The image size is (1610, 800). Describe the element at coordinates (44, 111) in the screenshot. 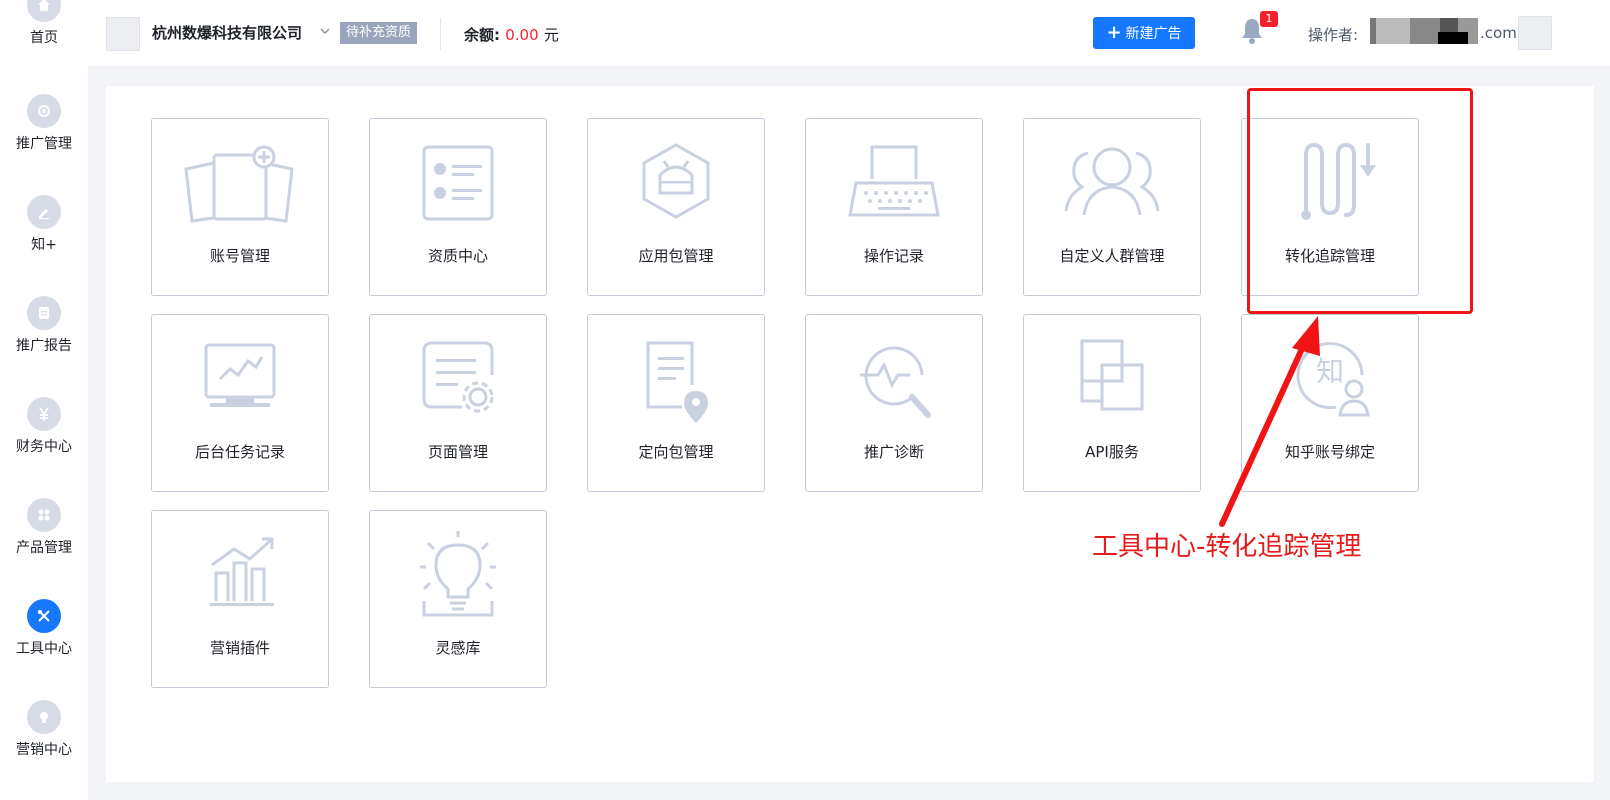

I see `promotion-icon` at that location.